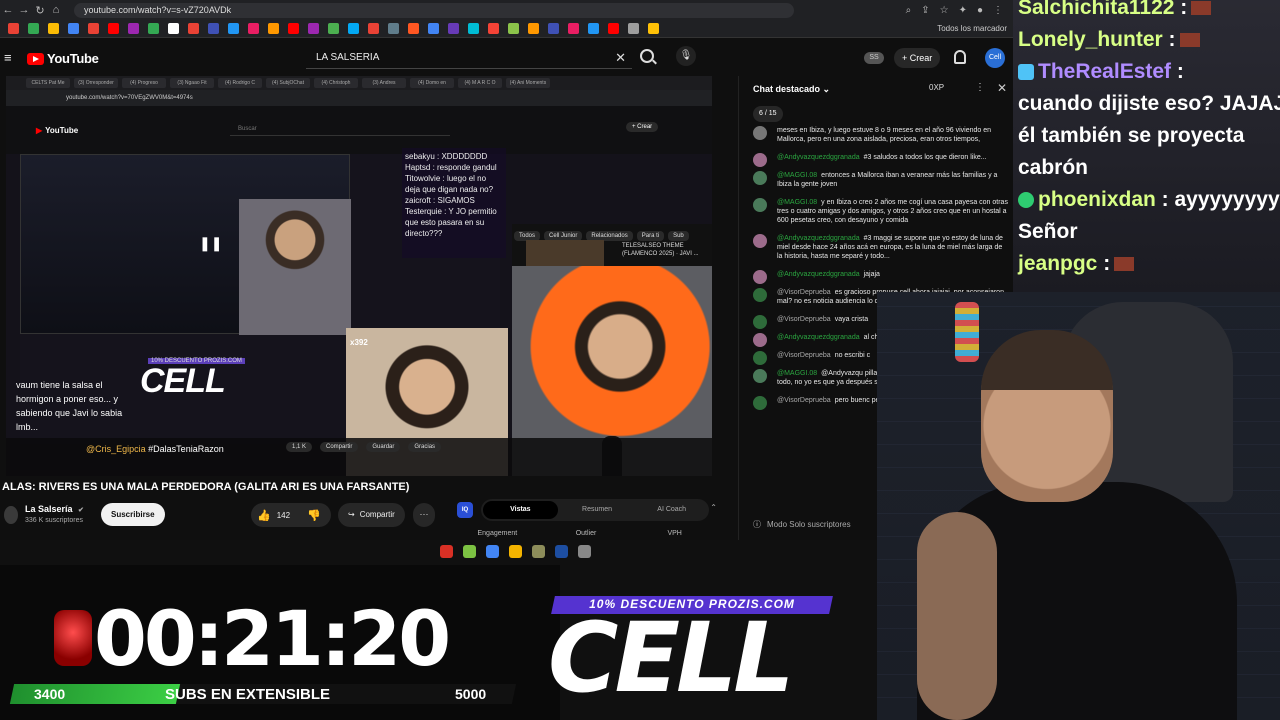 The image size is (1280, 720). Describe the element at coordinates (998, 10) in the screenshot. I see `browser-menu-icon: ⋮` at that location.